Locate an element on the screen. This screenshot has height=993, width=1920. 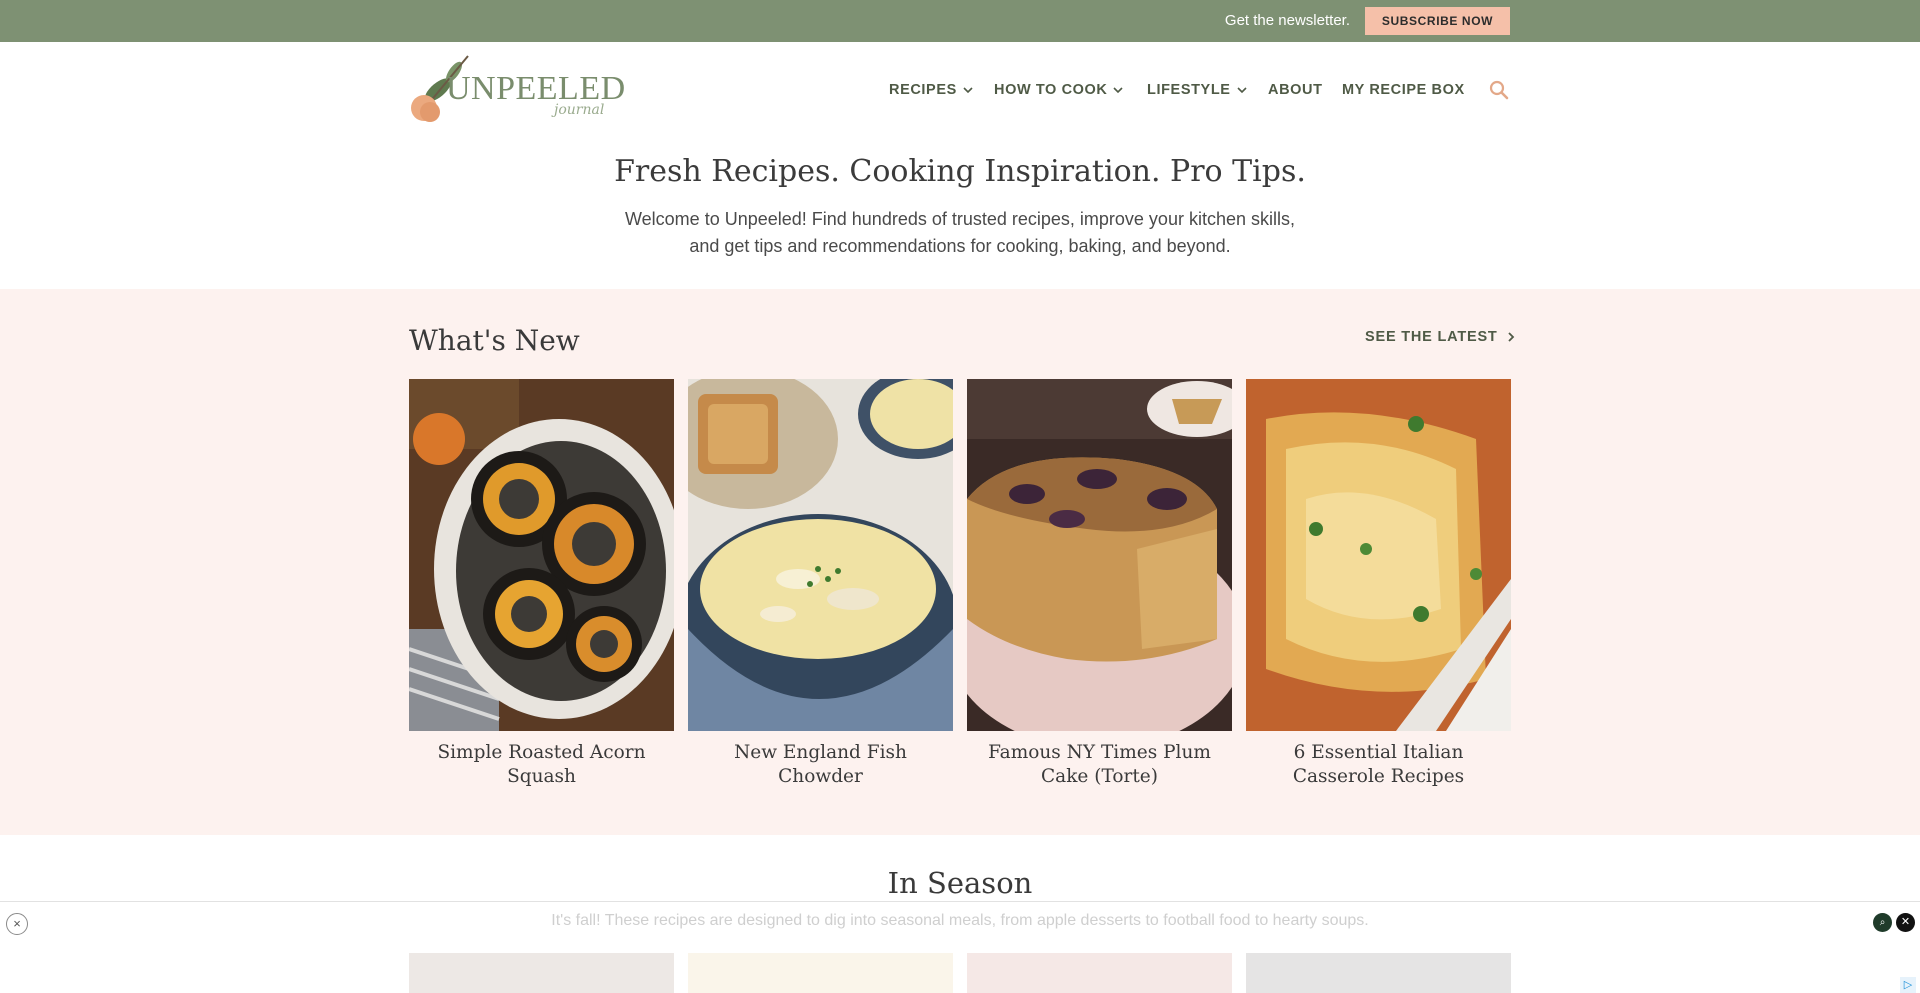
ad-info-icon: ⌕ is located at coordinates (1882, 922).